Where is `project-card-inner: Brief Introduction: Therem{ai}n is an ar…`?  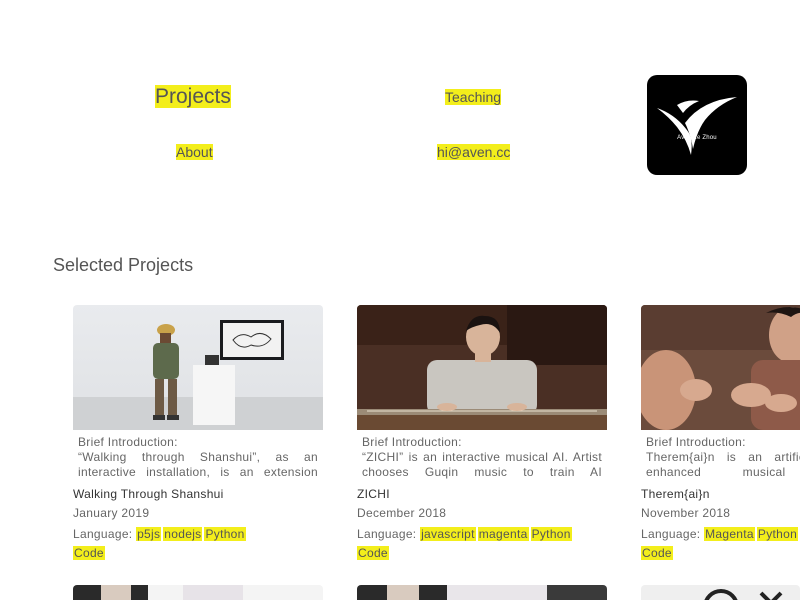 project-card-inner: Brief Introduction: Therem{ai}n is an ar… is located at coordinates (720, 434).